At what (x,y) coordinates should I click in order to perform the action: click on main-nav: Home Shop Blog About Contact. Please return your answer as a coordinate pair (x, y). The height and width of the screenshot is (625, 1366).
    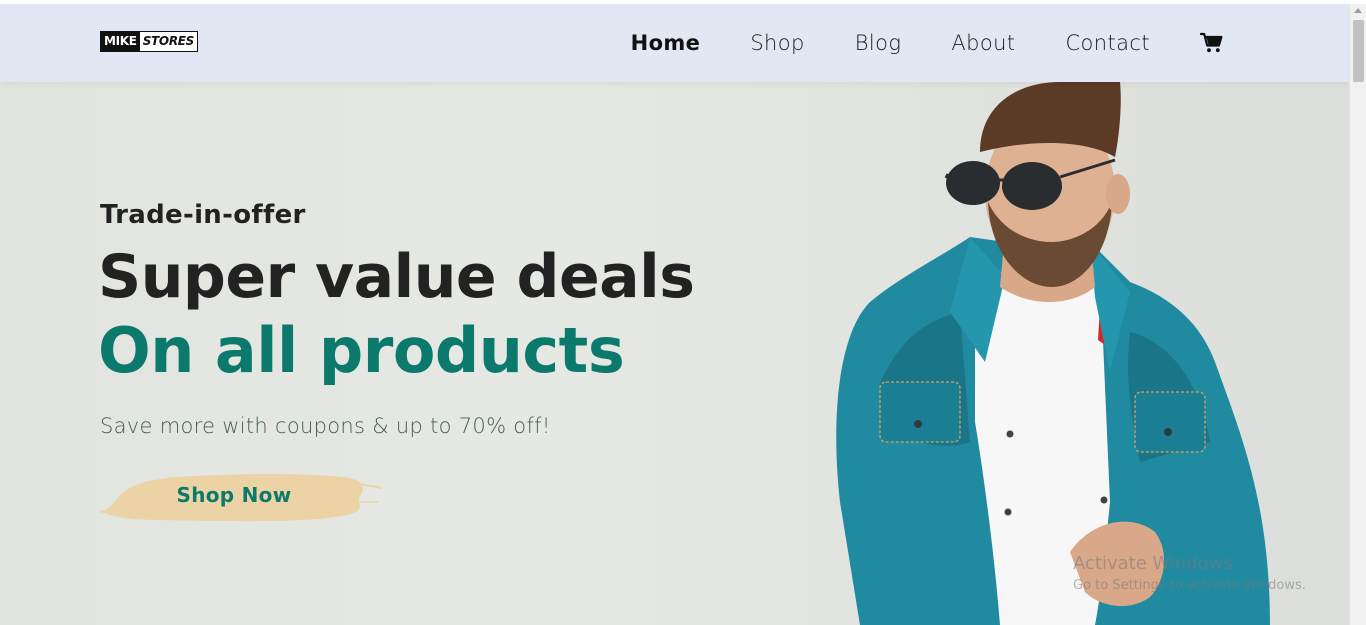
    Looking at the image, I should click on (902, 43).